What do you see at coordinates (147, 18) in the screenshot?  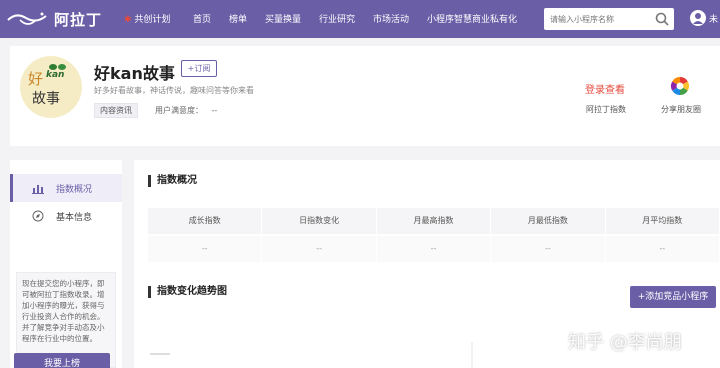 I see `nav-item-cocreate: ✱ 共创计划` at bounding box center [147, 18].